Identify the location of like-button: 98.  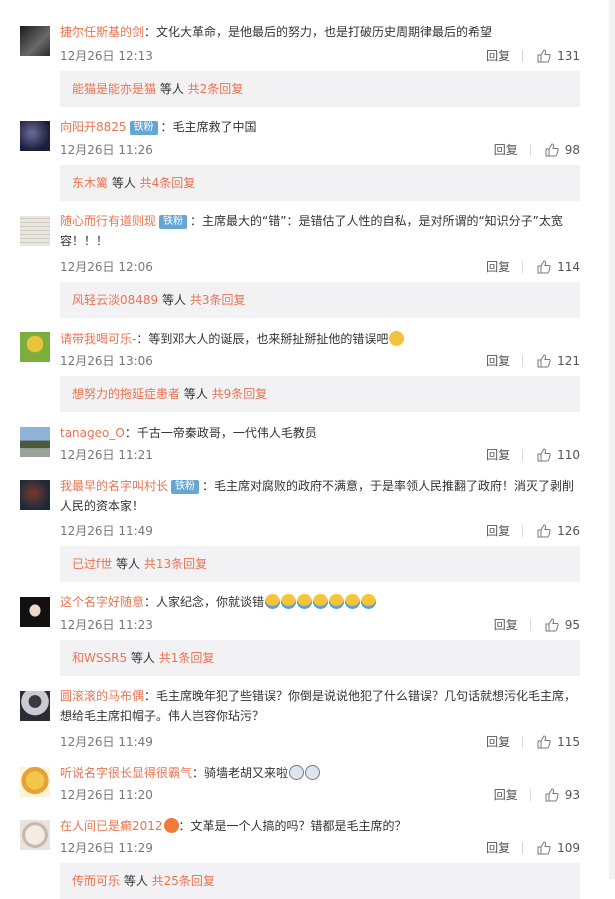
(562, 150).